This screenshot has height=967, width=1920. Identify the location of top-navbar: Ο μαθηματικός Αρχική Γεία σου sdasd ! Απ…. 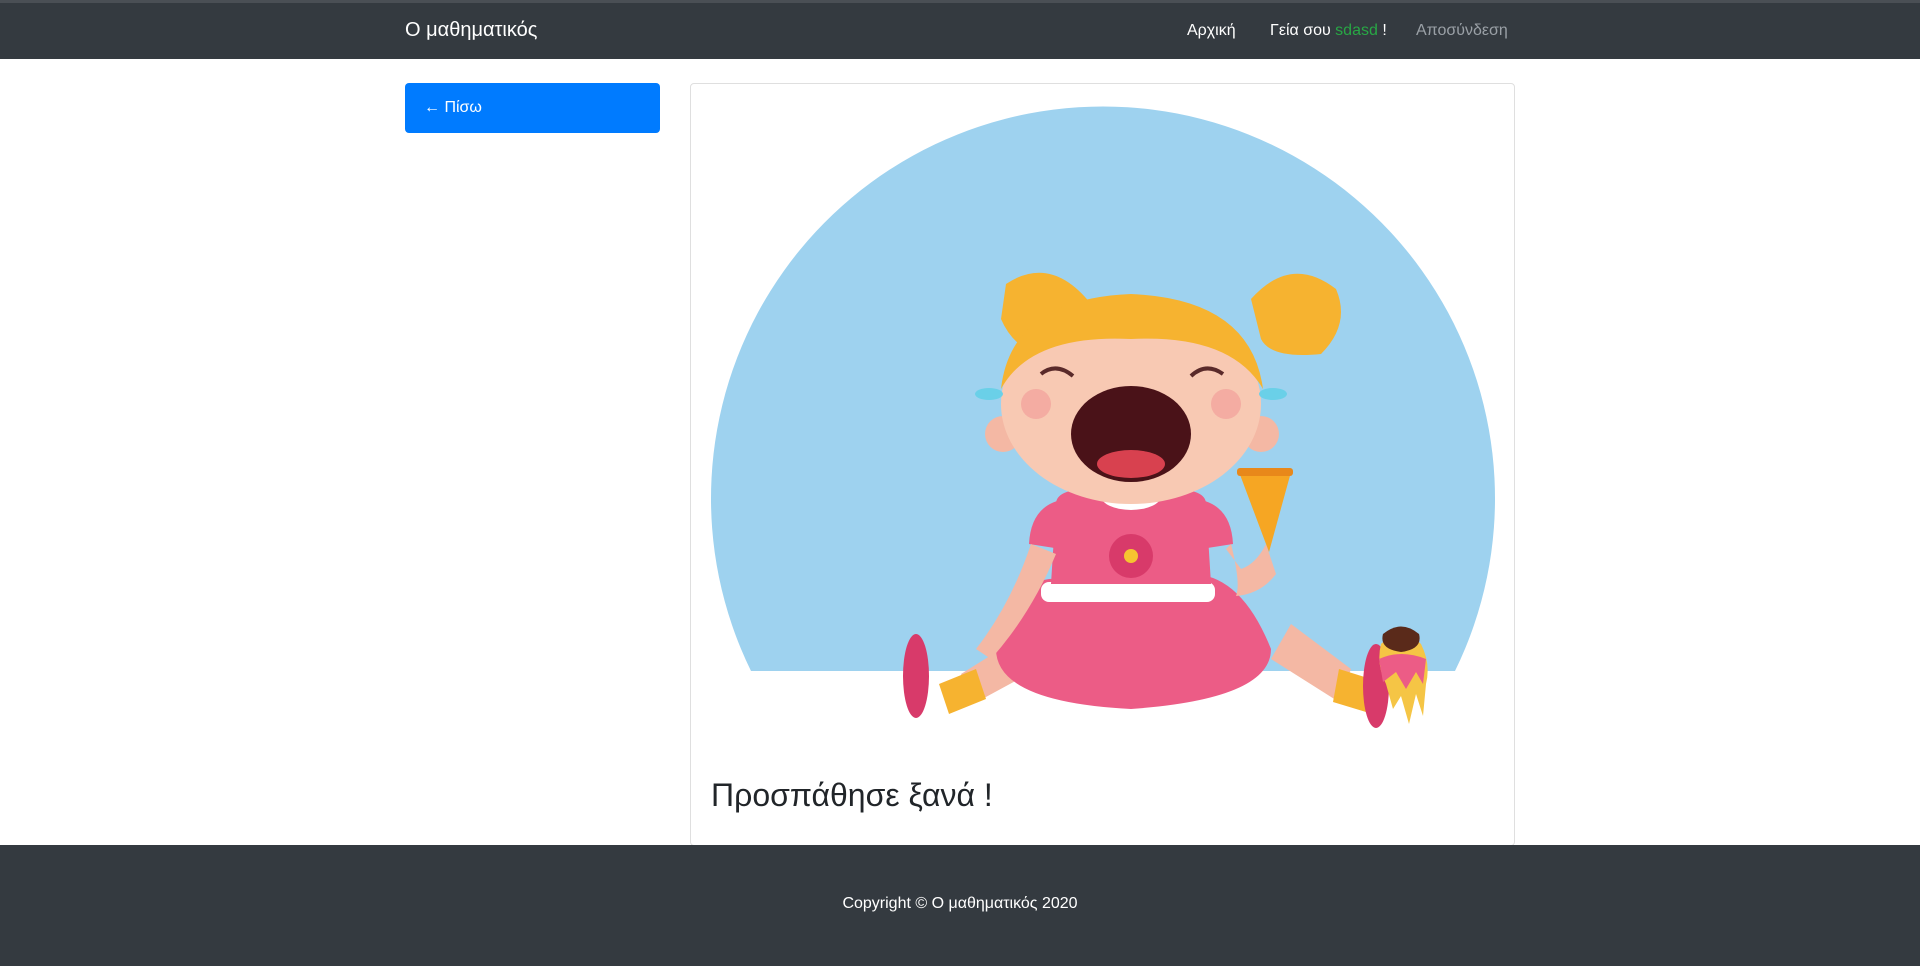
(960, 29).